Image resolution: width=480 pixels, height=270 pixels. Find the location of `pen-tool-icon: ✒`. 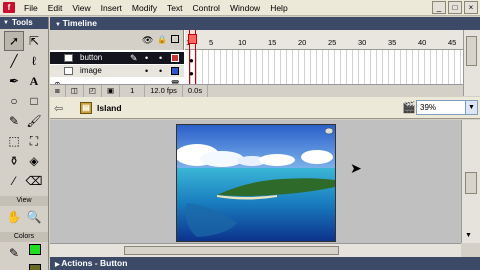

pen-tool-icon: ✒ is located at coordinates (14, 81).